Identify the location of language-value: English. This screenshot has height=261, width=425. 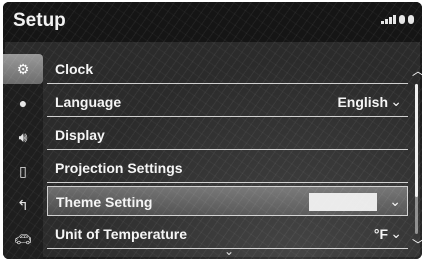
(362, 102).